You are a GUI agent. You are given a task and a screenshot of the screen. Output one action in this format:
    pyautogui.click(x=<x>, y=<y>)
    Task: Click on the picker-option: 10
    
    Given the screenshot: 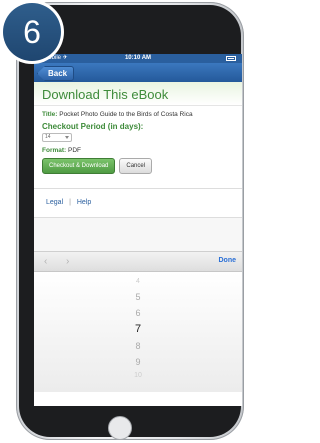 What is the action you would take?
    pyautogui.click(x=138, y=375)
    